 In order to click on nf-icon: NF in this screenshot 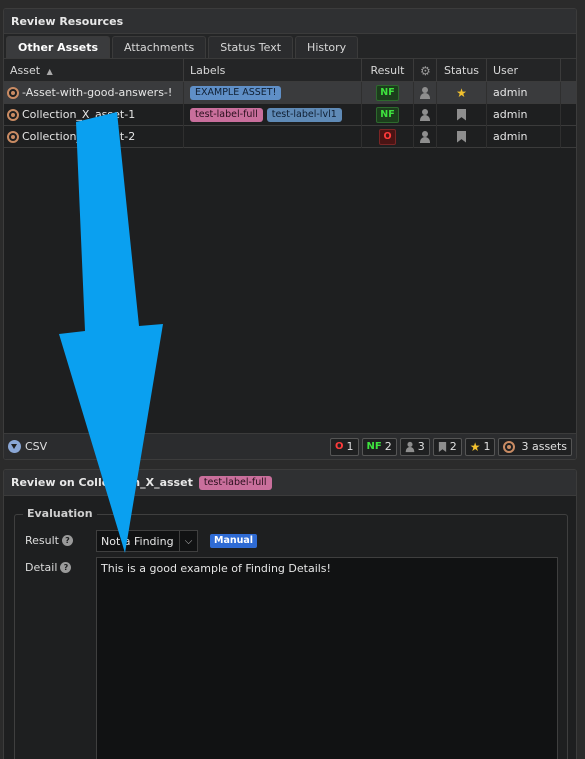, I will do `click(374, 446)`.